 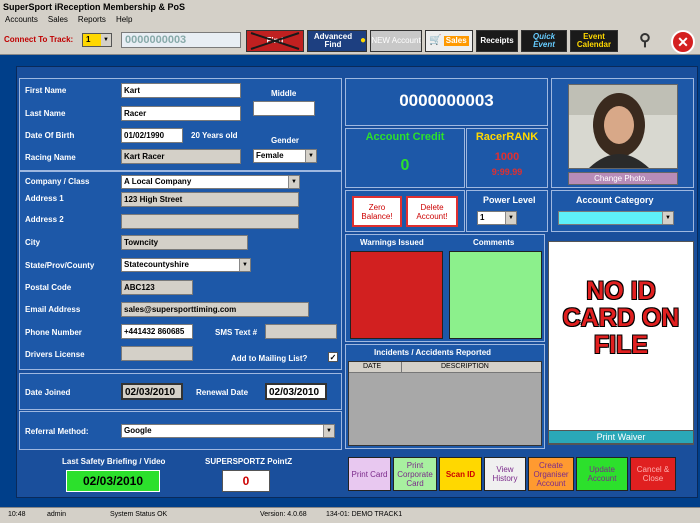 I want to click on license-label: Drivers License, so click(x=55, y=354).